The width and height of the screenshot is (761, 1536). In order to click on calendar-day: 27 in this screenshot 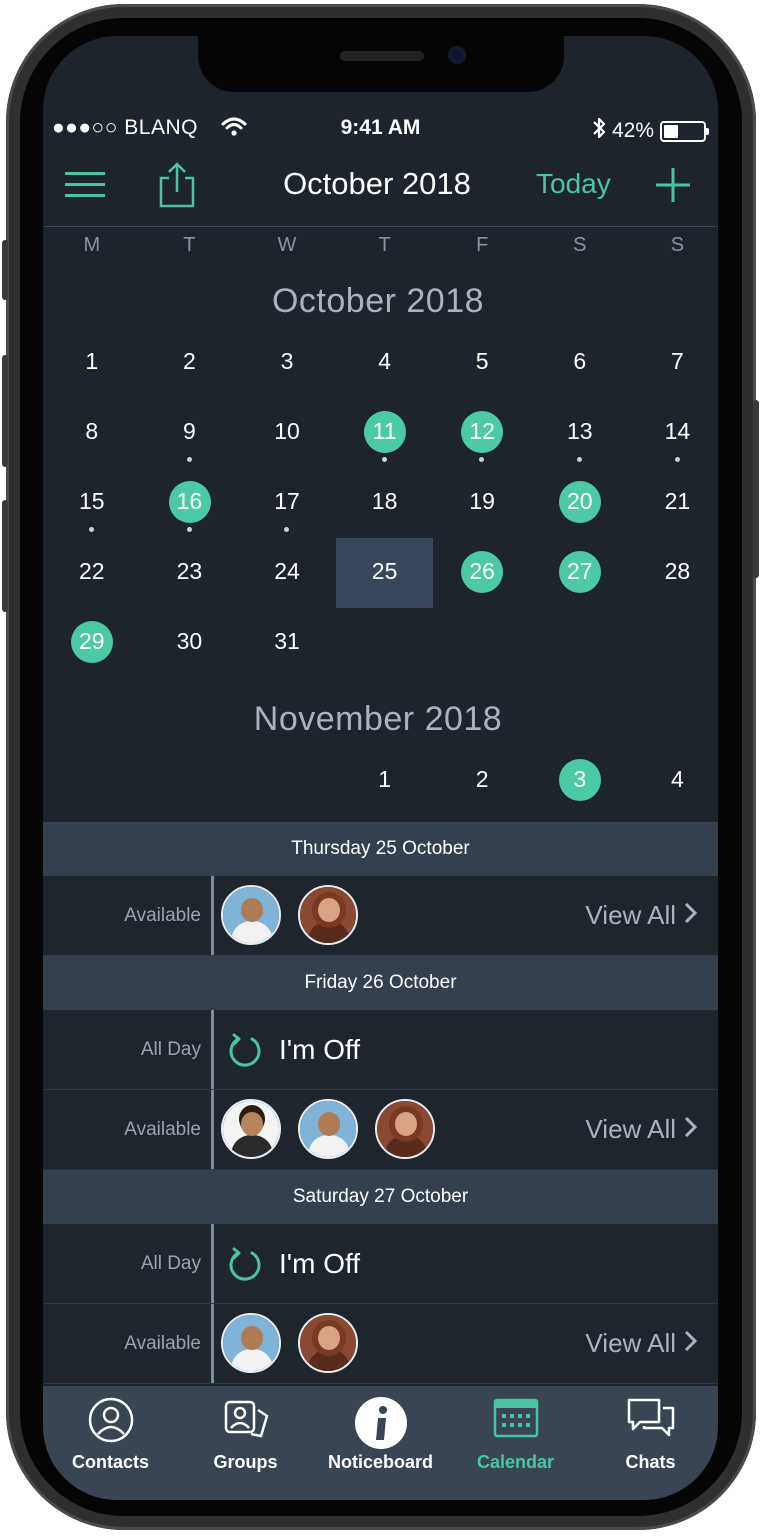, I will do `click(580, 573)`.